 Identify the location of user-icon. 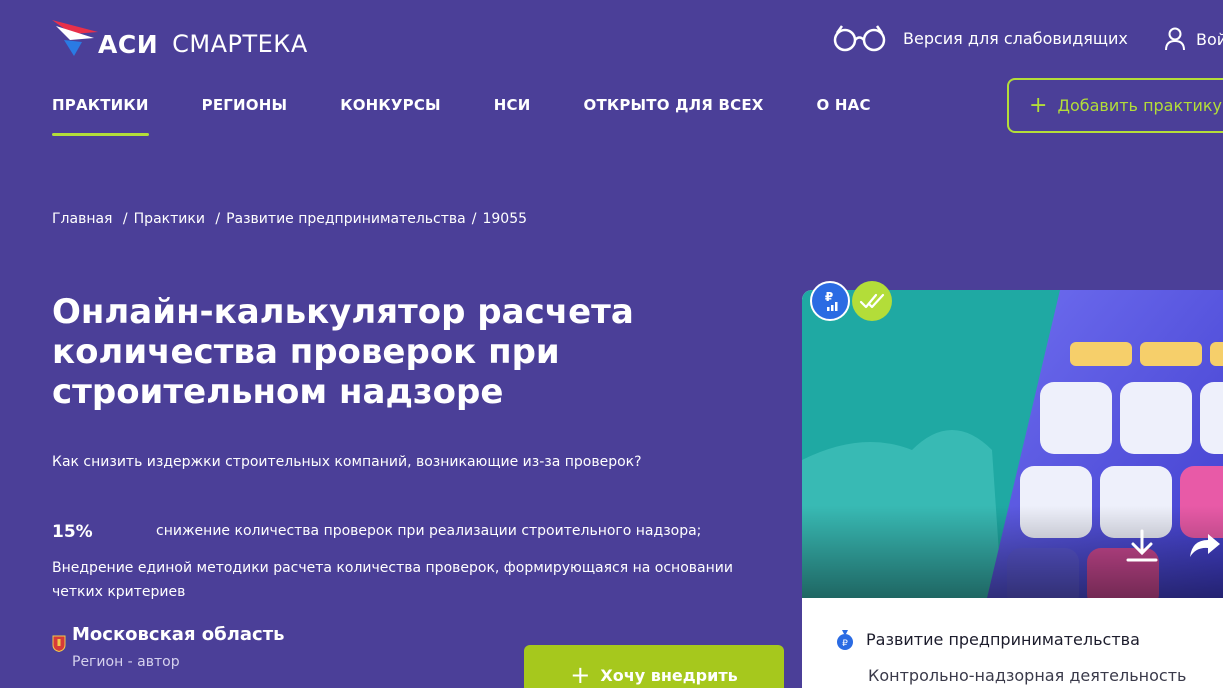
(1175, 39).